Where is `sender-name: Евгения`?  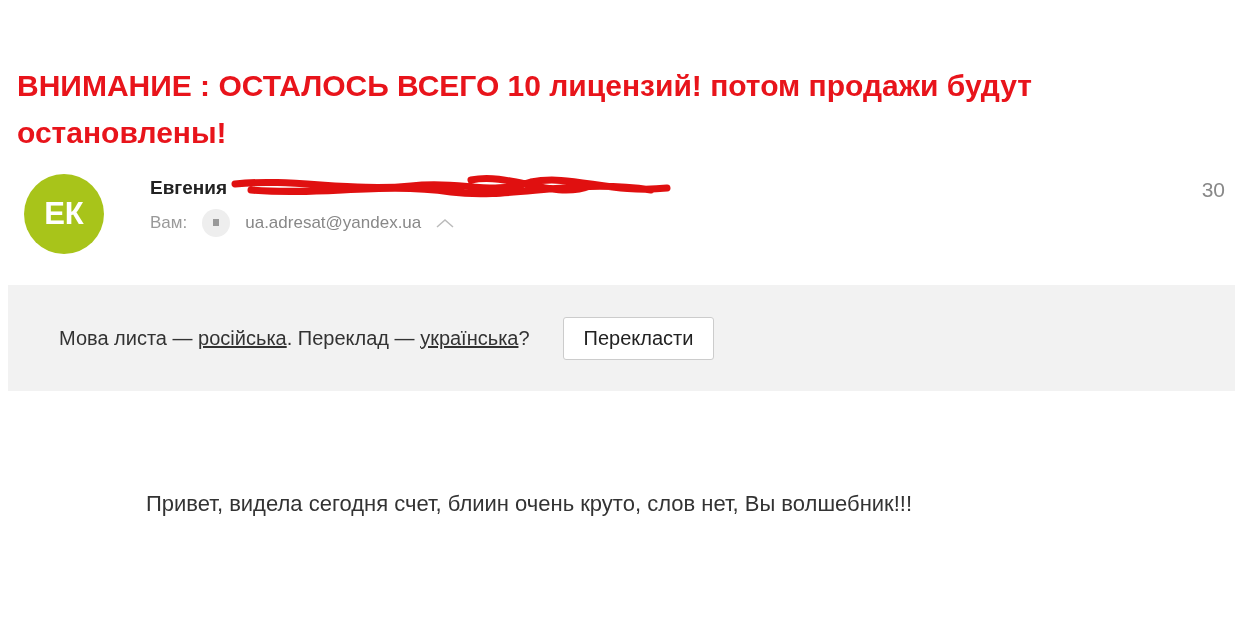 sender-name: Евгения is located at coordinates (189, 188).